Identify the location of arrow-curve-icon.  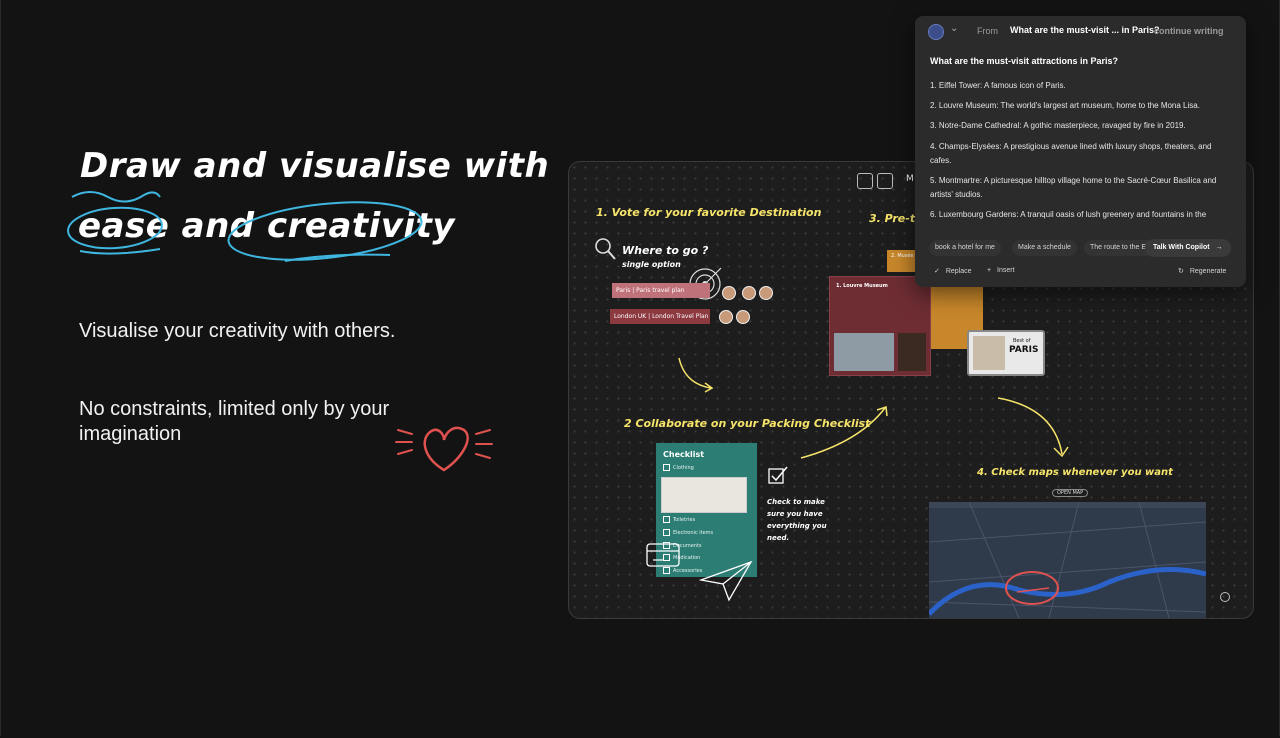
(1033, 427).